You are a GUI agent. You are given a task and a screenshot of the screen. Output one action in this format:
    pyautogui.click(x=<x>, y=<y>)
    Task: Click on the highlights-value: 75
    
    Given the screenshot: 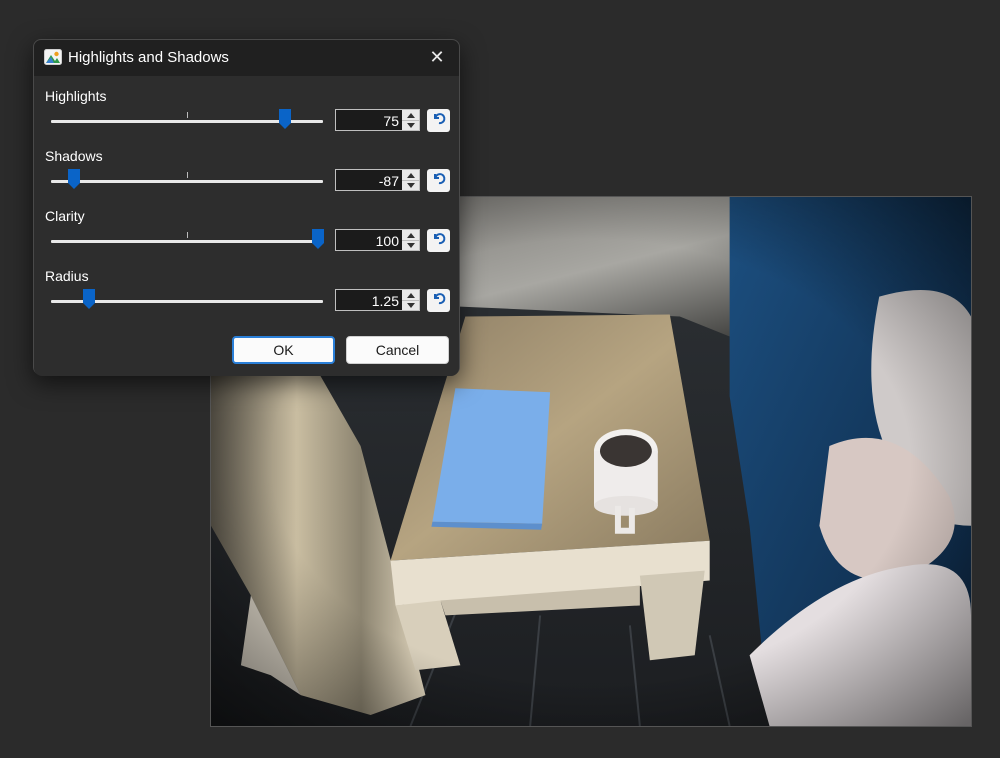 What is the action you would take?
    pyautogui.click(x=391, y=121)
    